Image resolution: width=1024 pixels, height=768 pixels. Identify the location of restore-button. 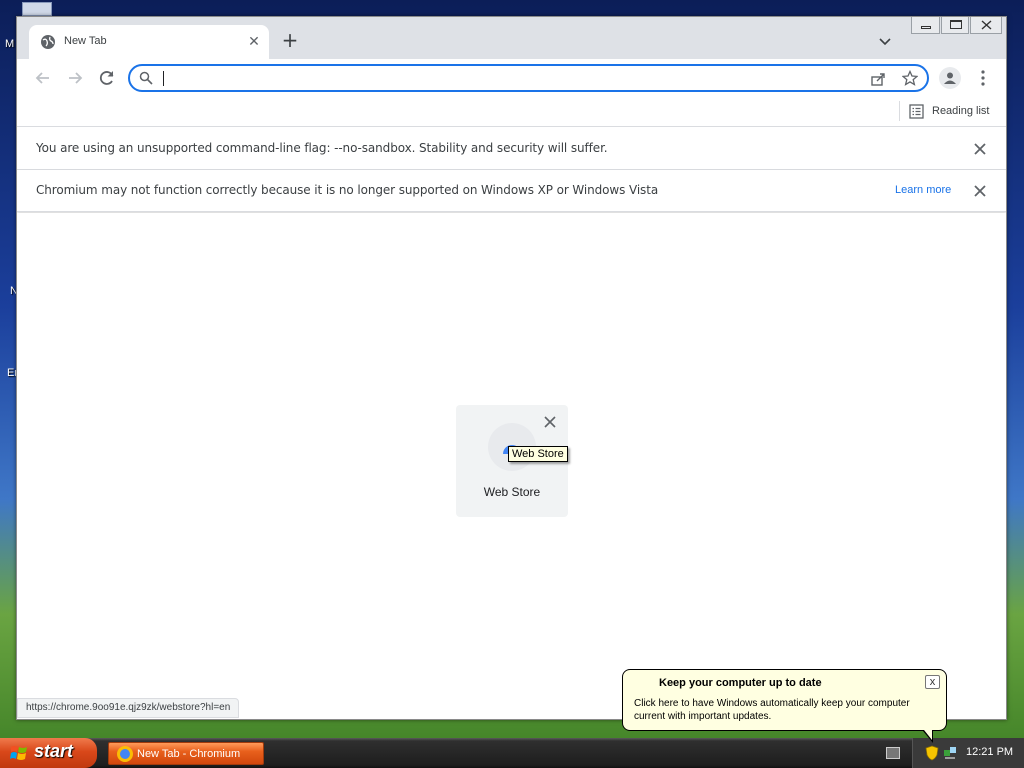
(955, 25).